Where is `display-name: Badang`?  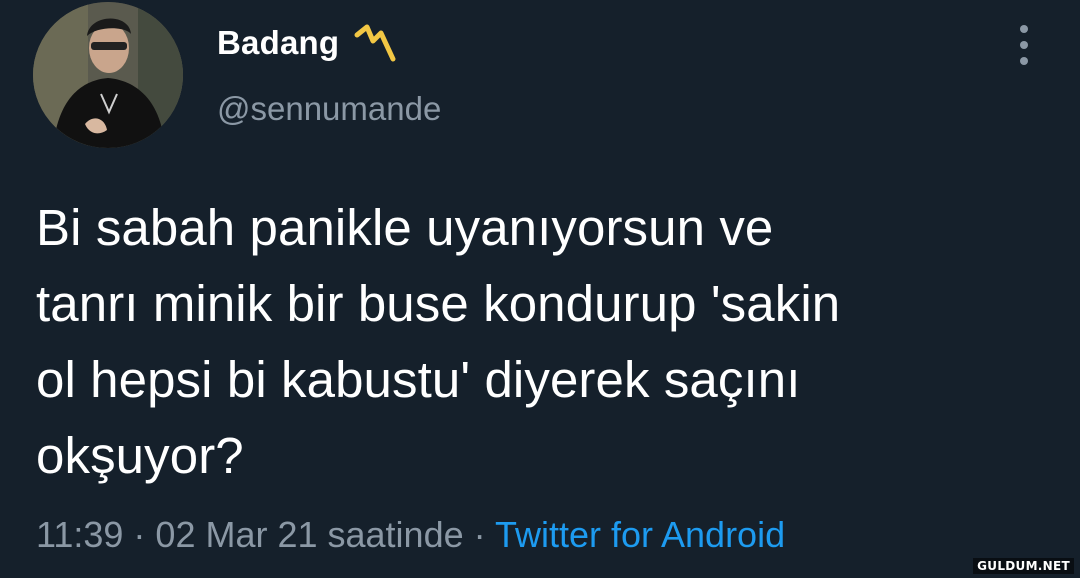 display-name: Badang is located at coordinates (278, 43).